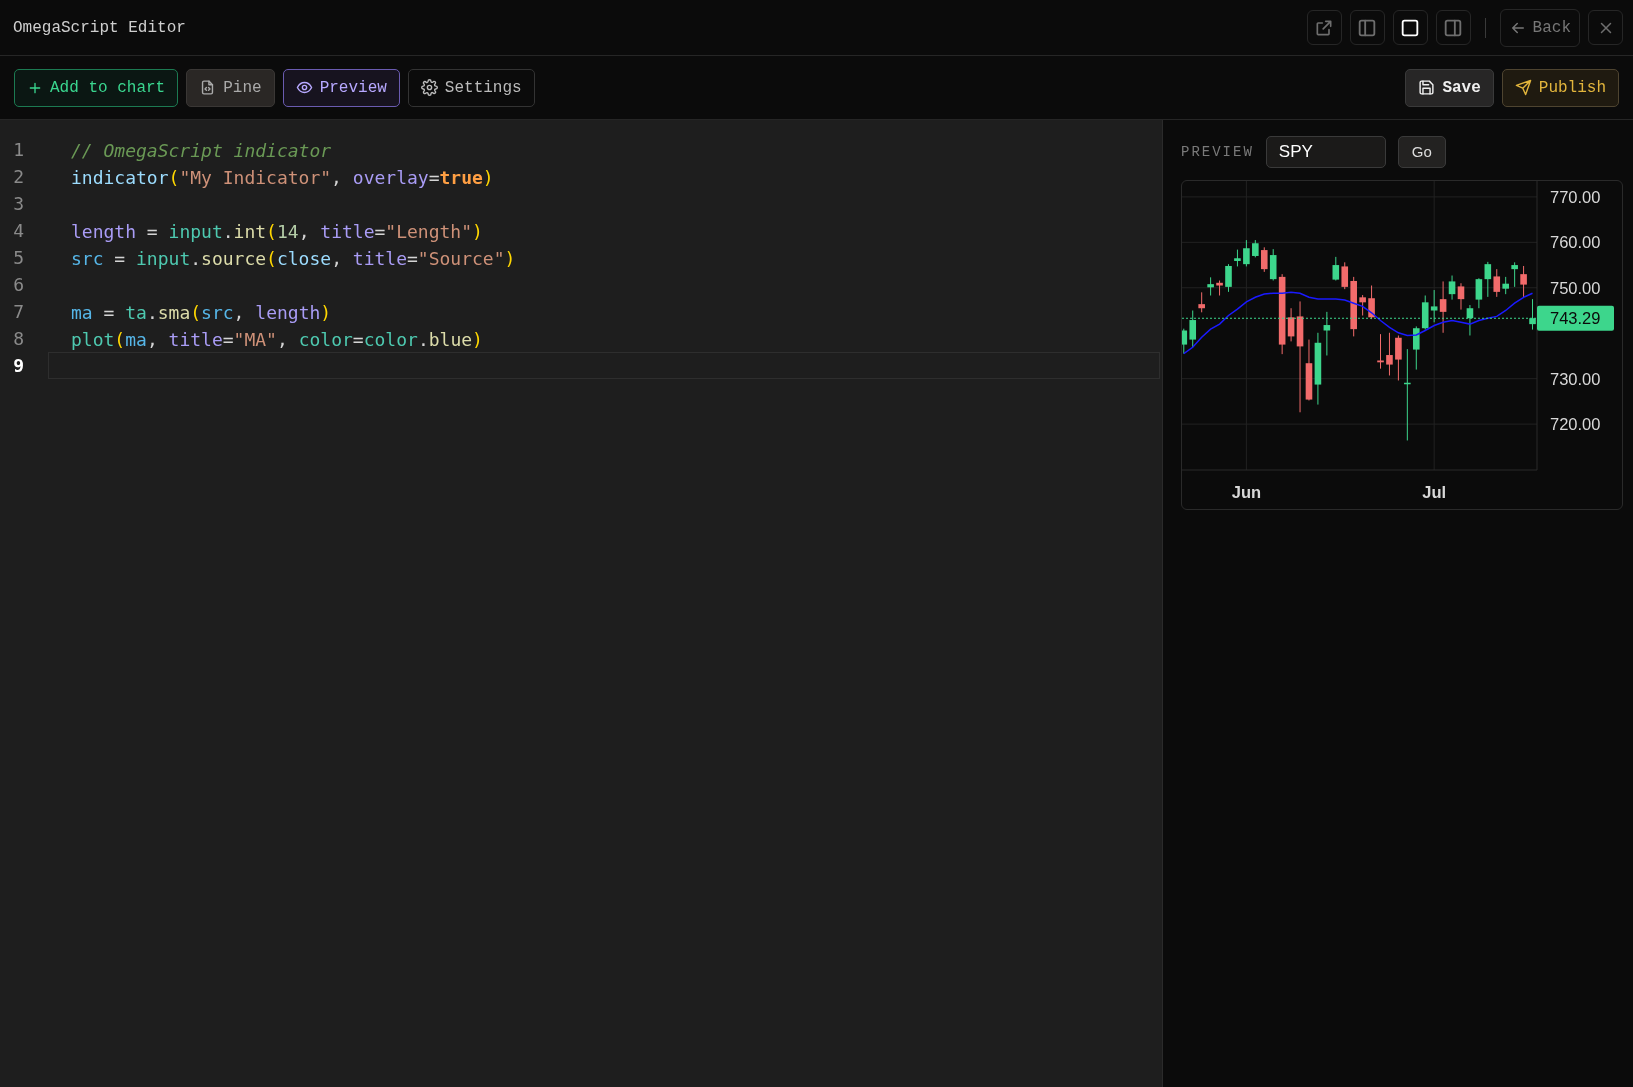  I want to click on gear-button: Settings, so click(471, 87).